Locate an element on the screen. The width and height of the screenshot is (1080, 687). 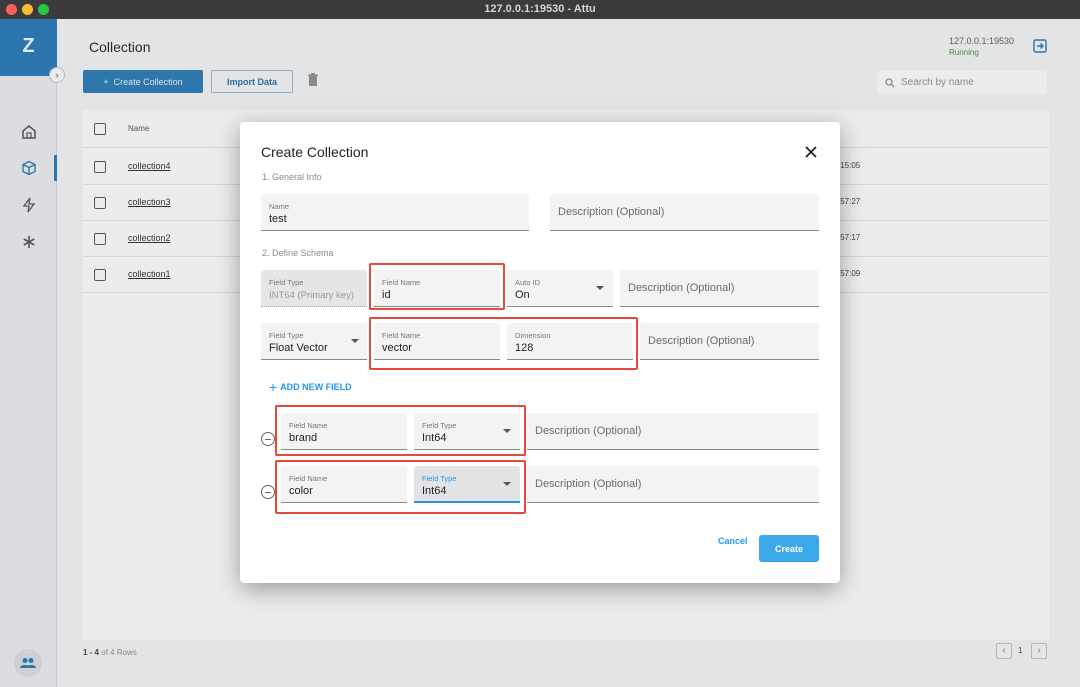
pagination-summary: 1 - 4 of 4 Rows is located at coordinates (110, 652).